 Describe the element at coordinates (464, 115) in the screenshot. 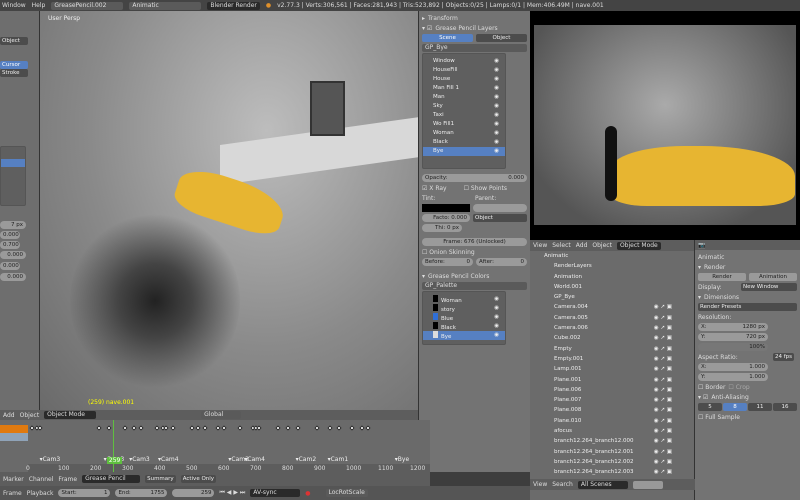

I see `layer-item: Taxi ◉` at that location.